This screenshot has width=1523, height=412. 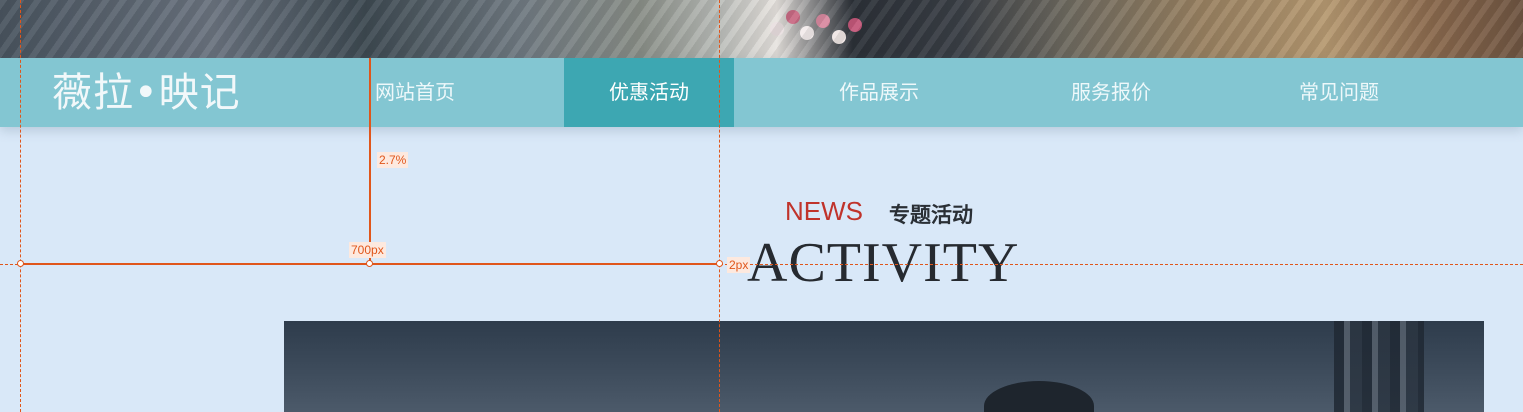 What do you see at coordinates (824, 211) in the screenshot?
I see `section-heading-news: NEWS` at bounding box center [824, 211].